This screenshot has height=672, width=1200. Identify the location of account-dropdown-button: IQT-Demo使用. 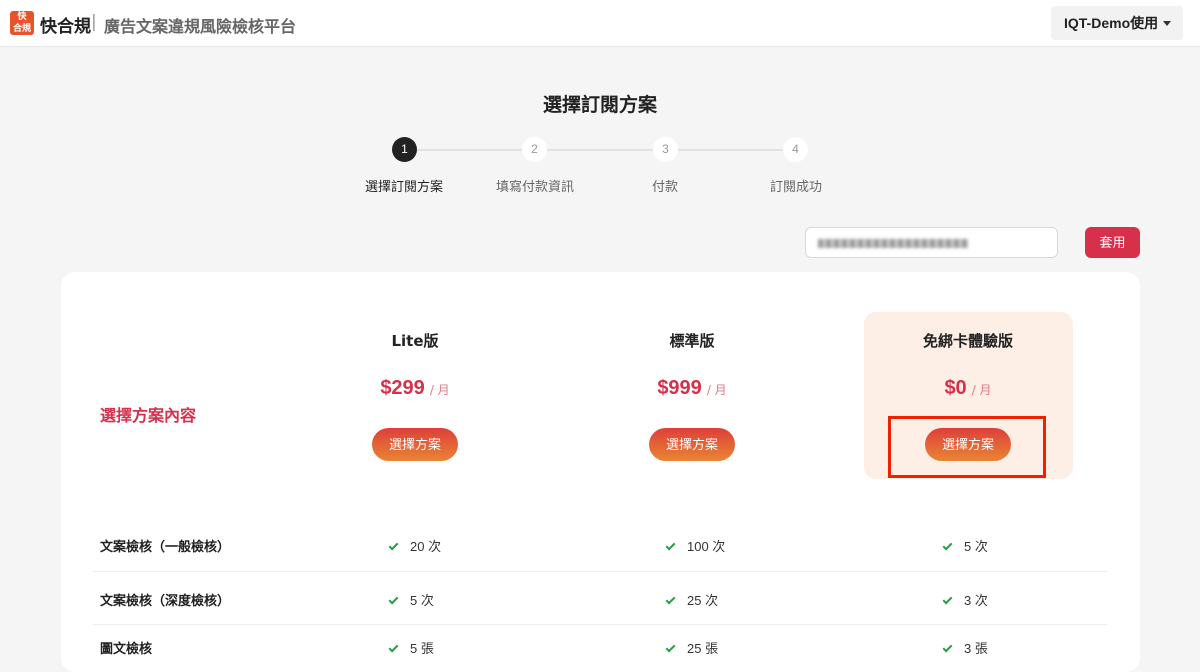
(1117, 23).